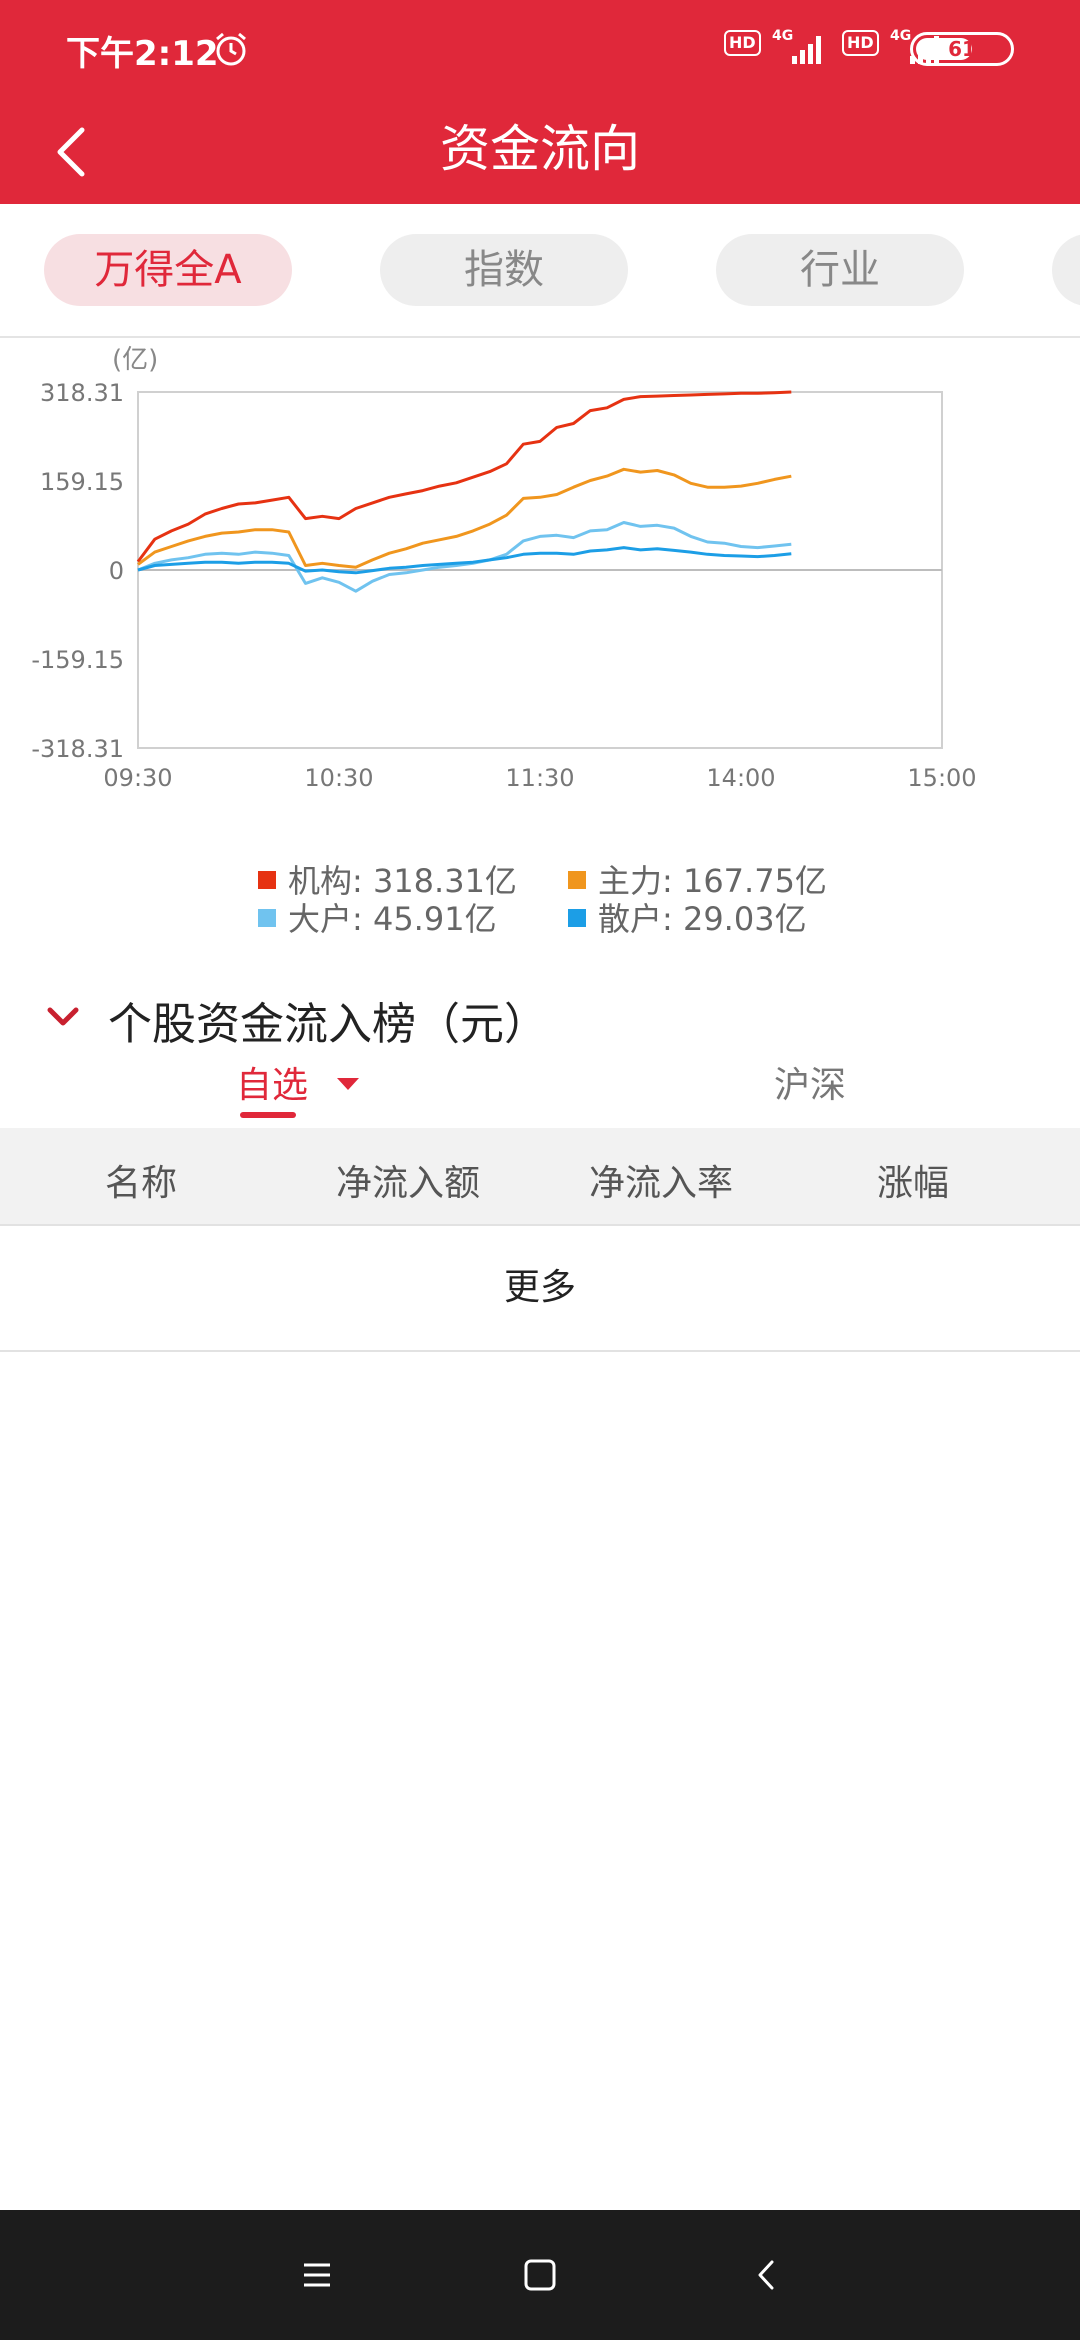  Describe the element at coordinates (1066, 270) in the screenshot. I see `tab-more-partial` at that location.